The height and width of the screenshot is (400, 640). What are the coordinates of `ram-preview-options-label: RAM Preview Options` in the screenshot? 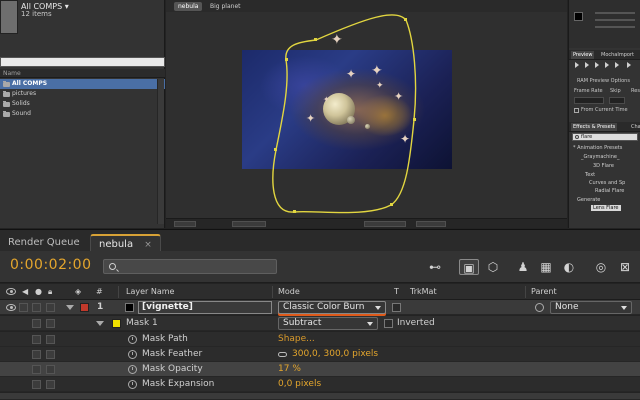 It's located at (603, 81).